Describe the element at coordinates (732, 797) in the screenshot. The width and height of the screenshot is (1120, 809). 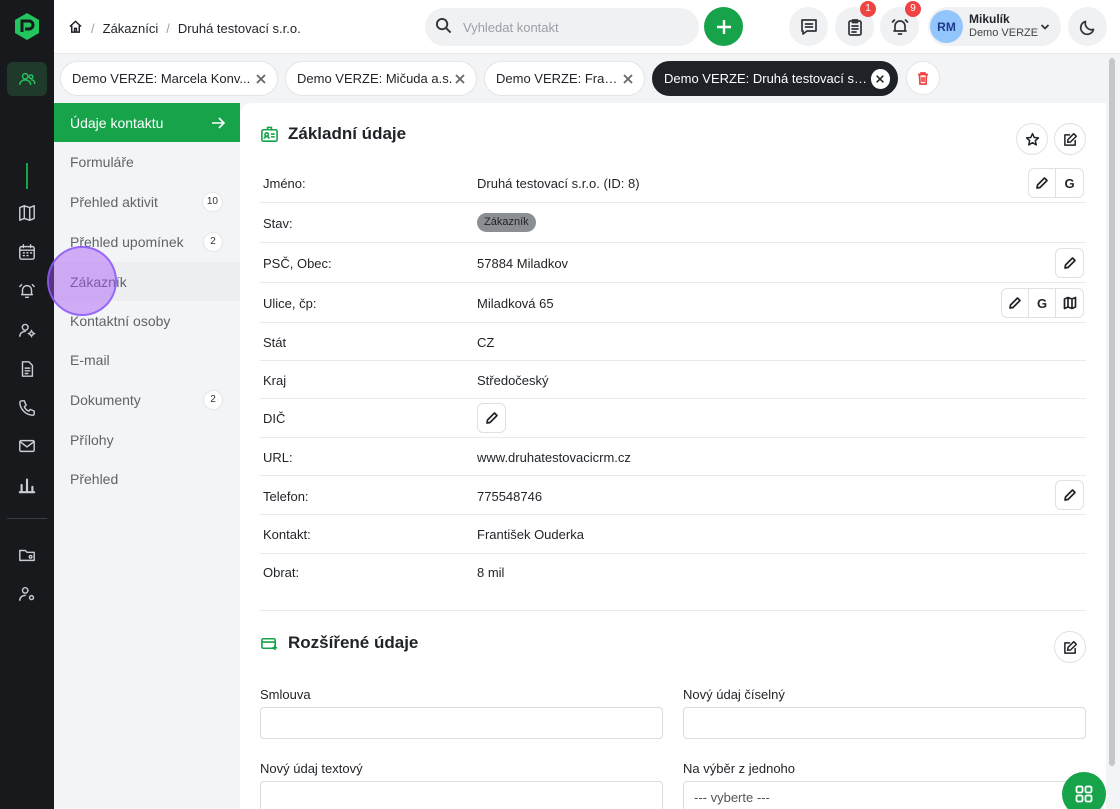
I see `select-value: --- vyberte ---` at that location.